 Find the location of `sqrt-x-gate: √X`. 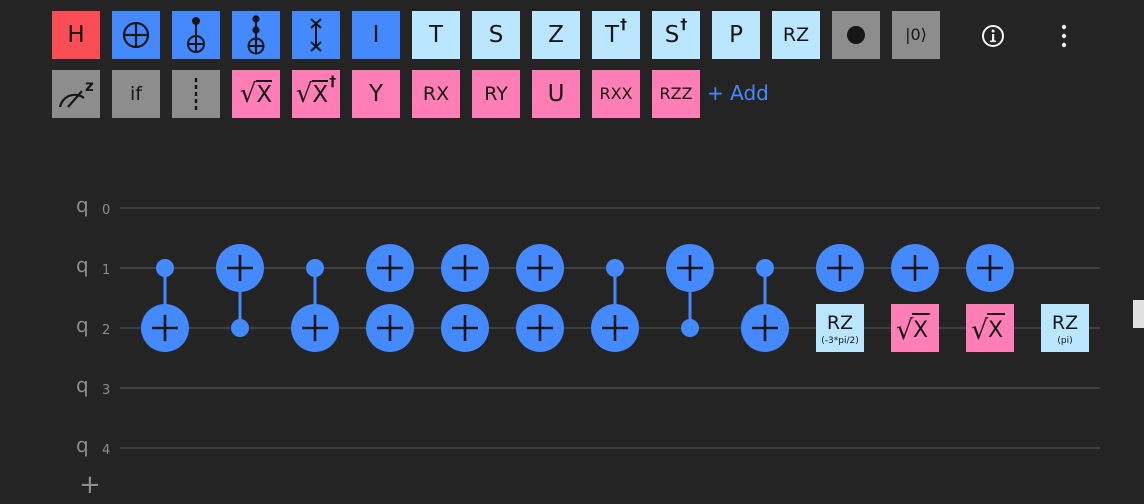

sqrt-x-gate: √X is located at coordinates (256, 94).